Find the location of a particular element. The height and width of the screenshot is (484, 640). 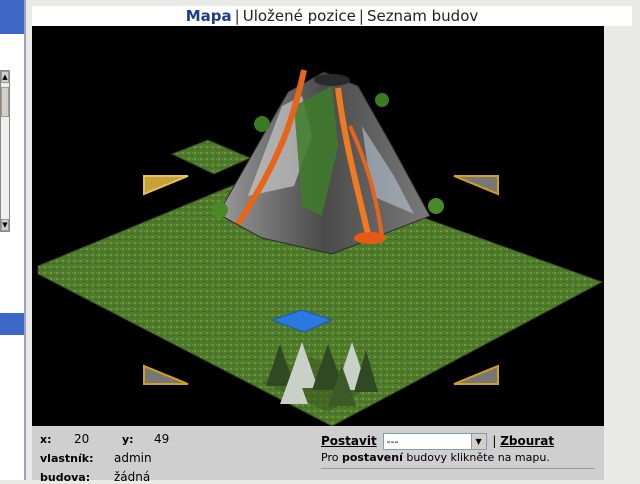

map-tabs: Mapa | Uložené pozice | Seznam budov is located at coordinates (332, 16).